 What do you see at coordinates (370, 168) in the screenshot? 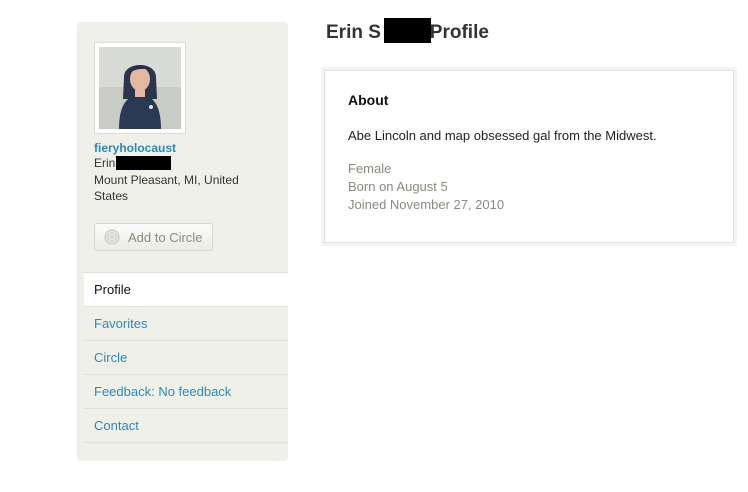
I see `gender-text: Female` at bounding box center [370, 168].